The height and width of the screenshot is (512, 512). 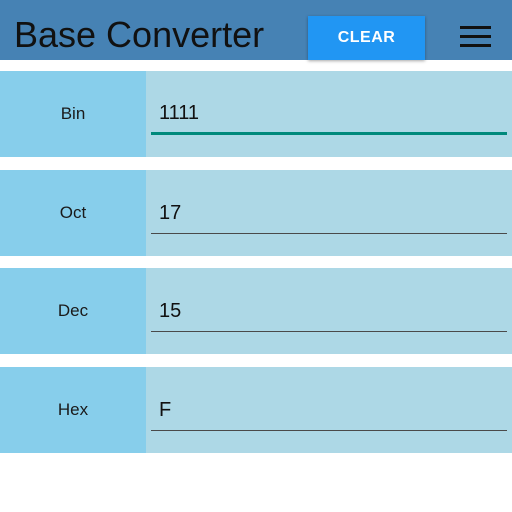 I want to click on label-decimal: Dec, so click(x=73, y=311).